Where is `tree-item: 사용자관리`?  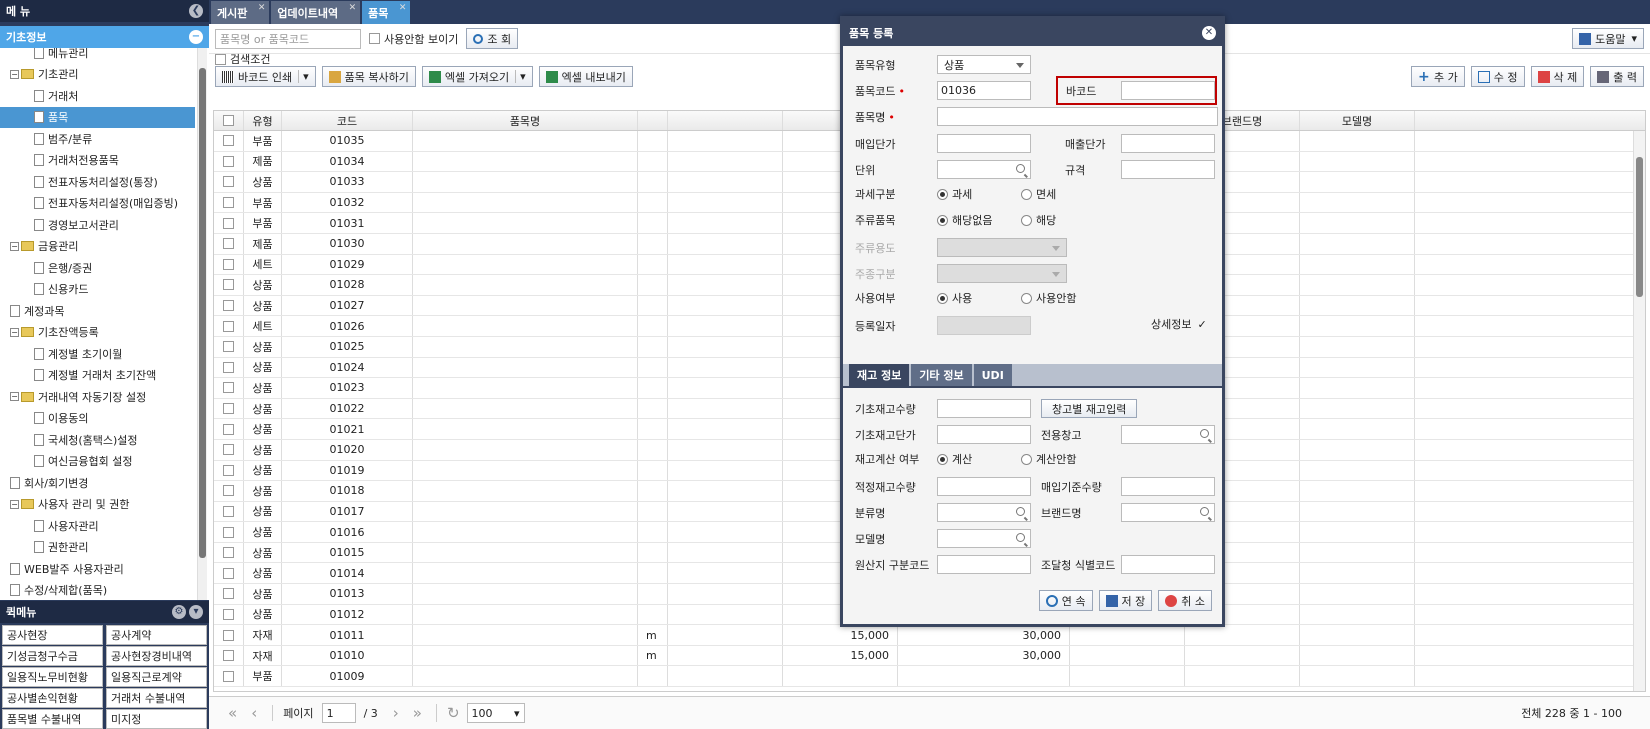
tree-item: 사용자관리 is located at coordinates (97, 526).